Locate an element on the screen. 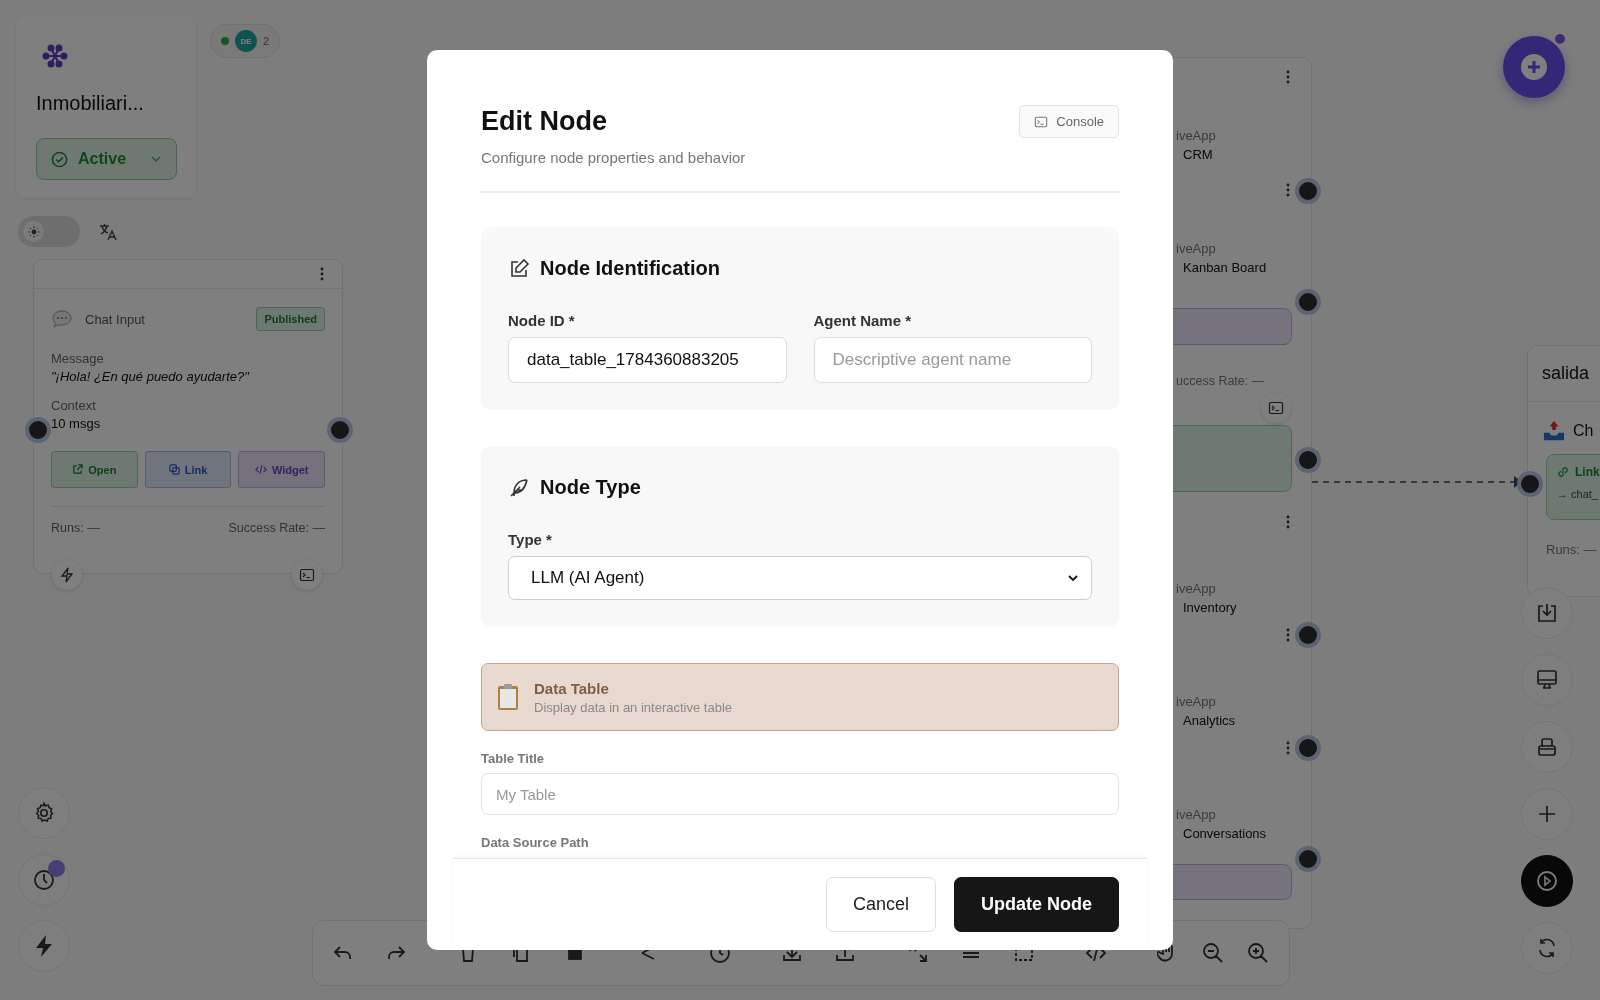 Image resolution: width=1600 pixels, height=1000 pixels. field-value: "¡Hola! ¿En qué puedo ayudarte?" is located at coordinates (151, 376).